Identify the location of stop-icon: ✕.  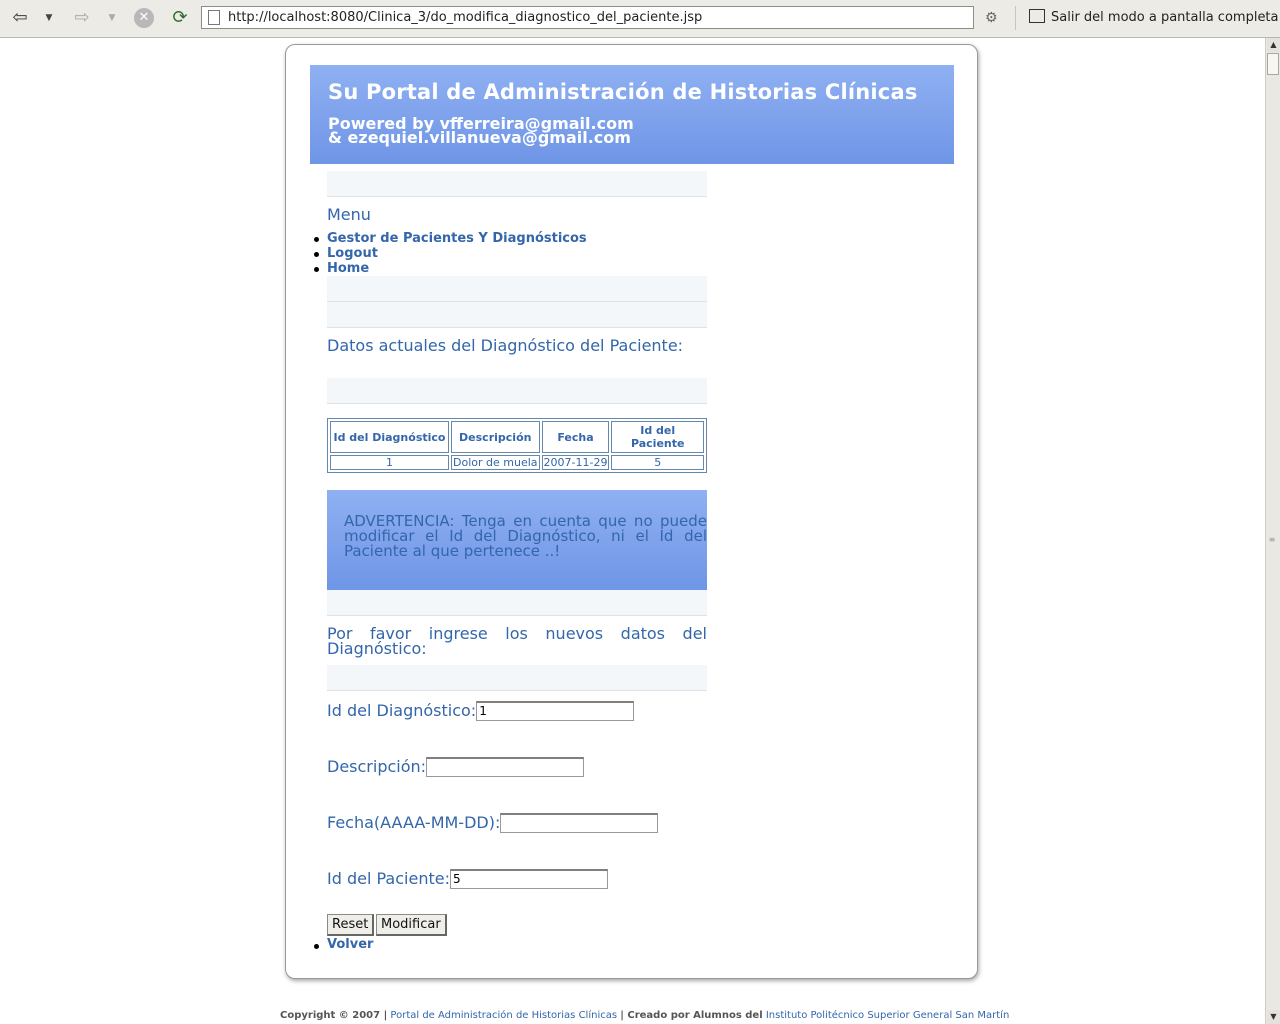
(144, 18).